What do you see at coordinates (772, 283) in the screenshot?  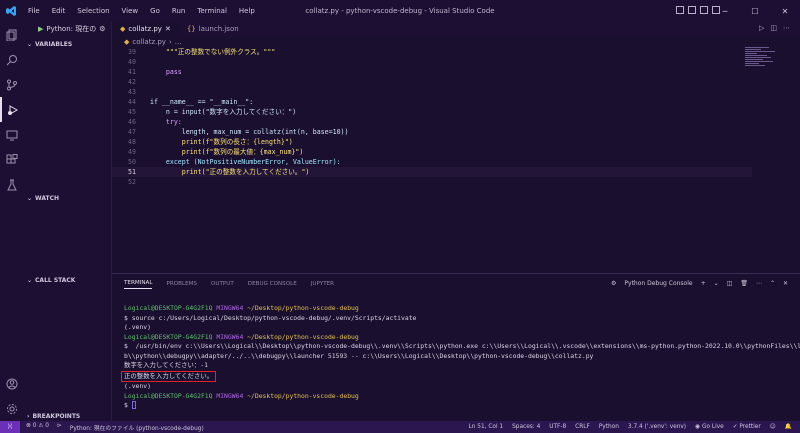 I see `maximize-panel-icon: ⌃` at bounding box center [772, 283].